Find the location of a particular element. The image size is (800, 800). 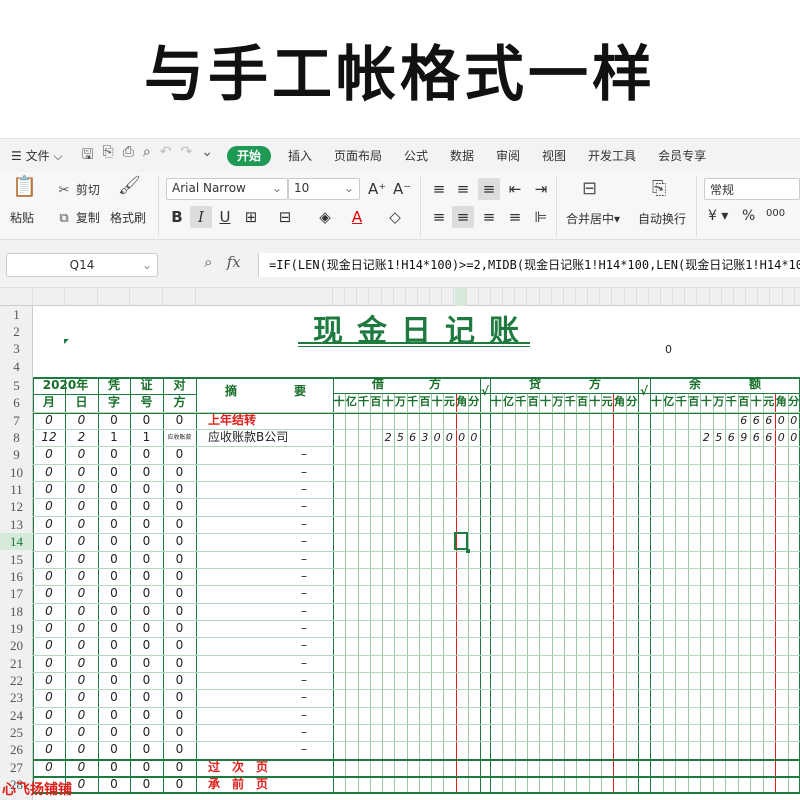

col-header-AI is located at coordinates (679, 297).